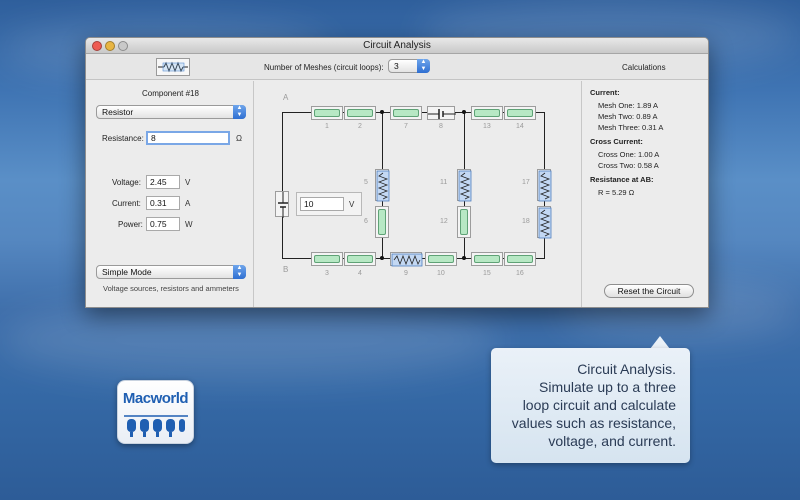  What do you see at coordinates (526, 221) in the screenshot?
I see `component-label: 18` at bounding box center [526, 221].